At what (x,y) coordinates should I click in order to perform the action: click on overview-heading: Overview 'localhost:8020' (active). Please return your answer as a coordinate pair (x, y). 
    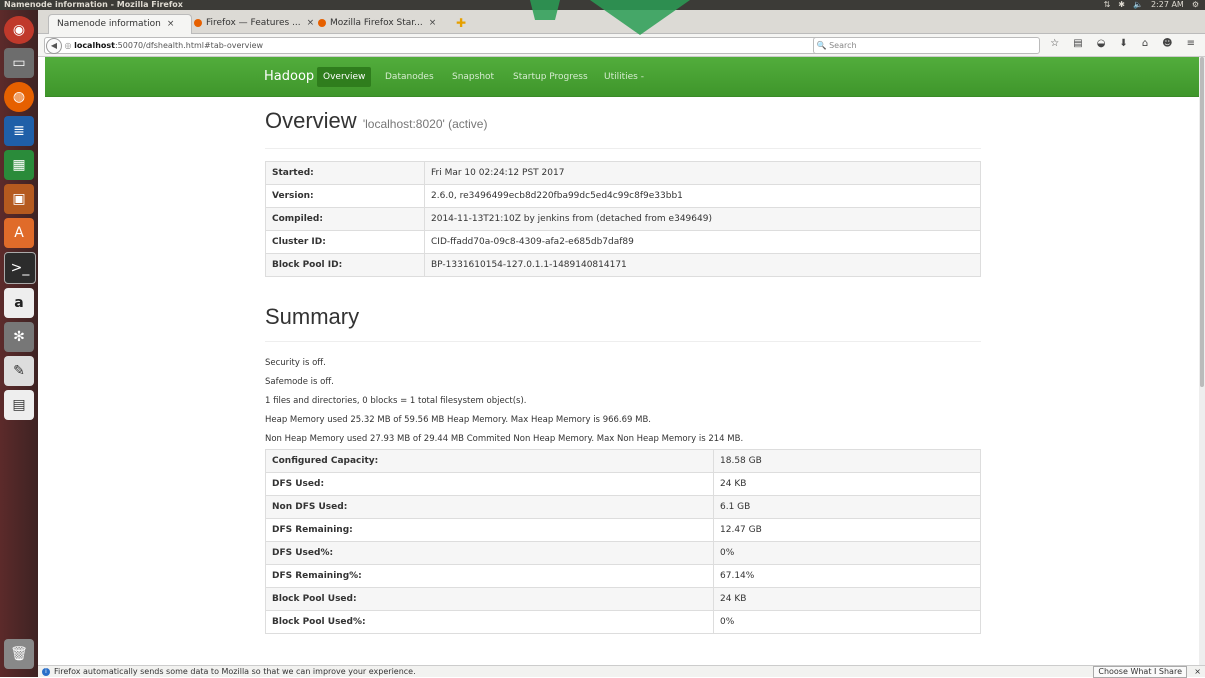
    Looking at the image, I should click on (623, 122).